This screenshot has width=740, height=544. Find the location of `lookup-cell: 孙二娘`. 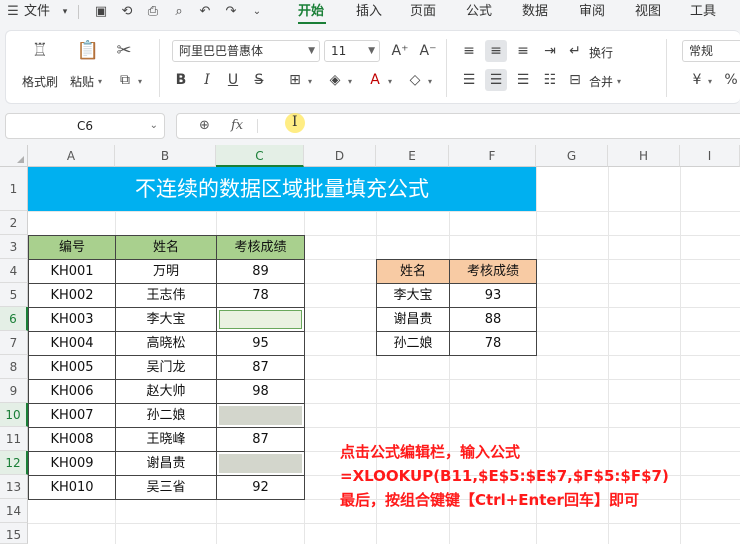

lookup-cell: 孙二娘 is located at coordinates (413, 343).